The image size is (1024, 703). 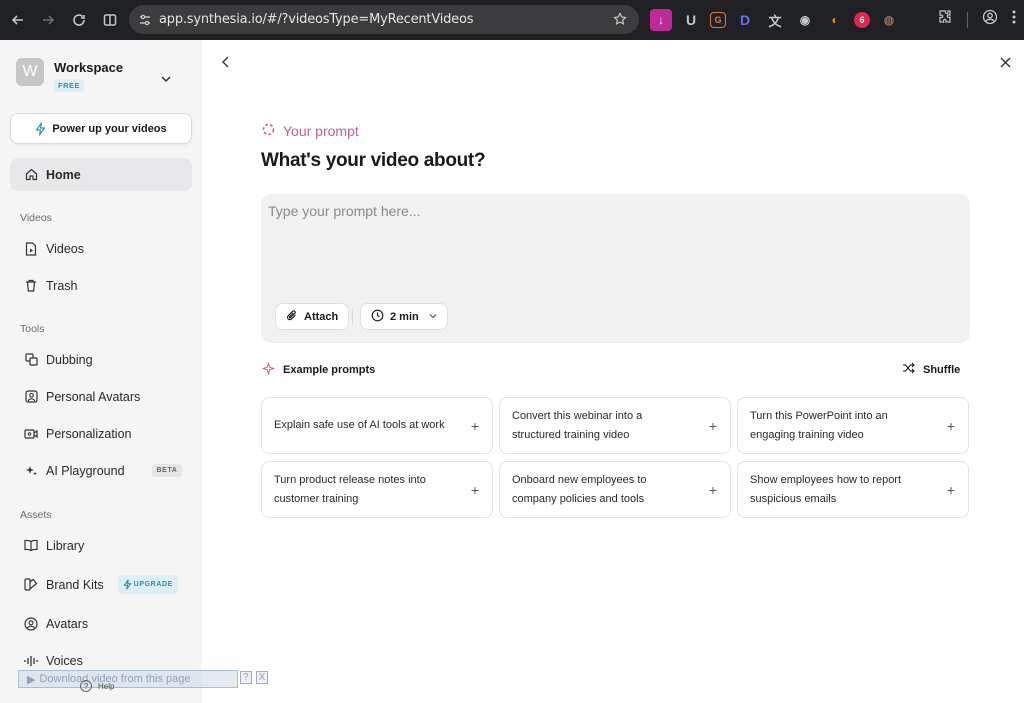 I want to click on prompt-input, so click(x=613, y=243).